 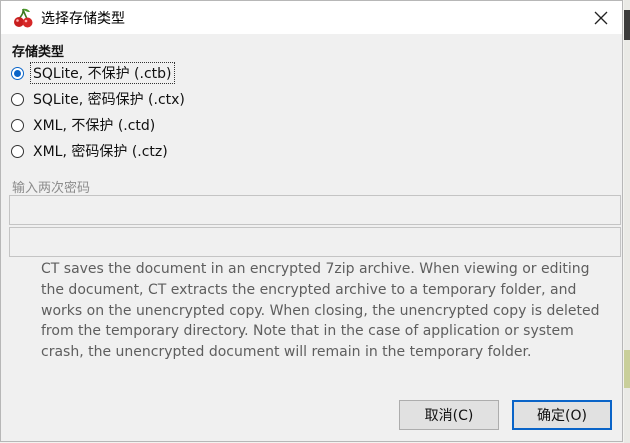 What do you see at coordinates (94, 126) in the screenshot?
I see `radio-label: XML, 不保护 (.ctd)` at bounding box center [94, 126].